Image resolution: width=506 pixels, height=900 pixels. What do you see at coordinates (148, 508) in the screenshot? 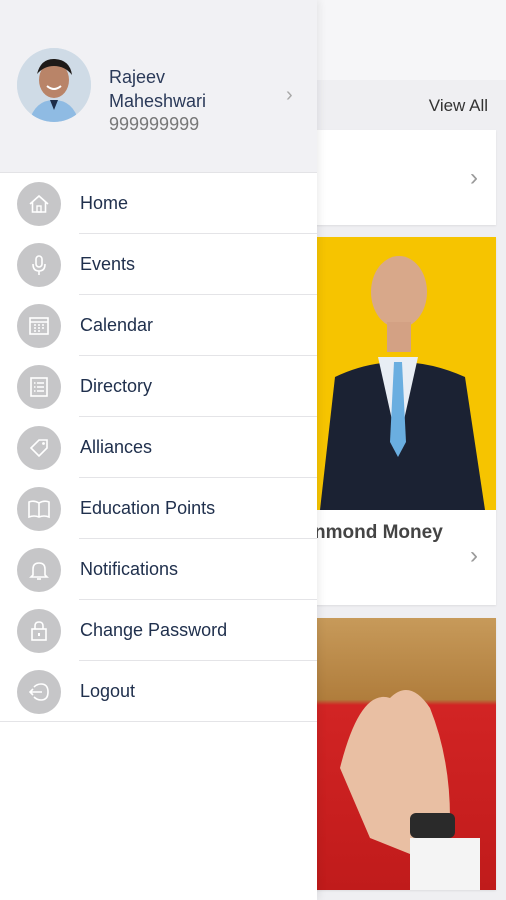
I see `menu-item-label: Education Points` at bounding box center [148, 508].